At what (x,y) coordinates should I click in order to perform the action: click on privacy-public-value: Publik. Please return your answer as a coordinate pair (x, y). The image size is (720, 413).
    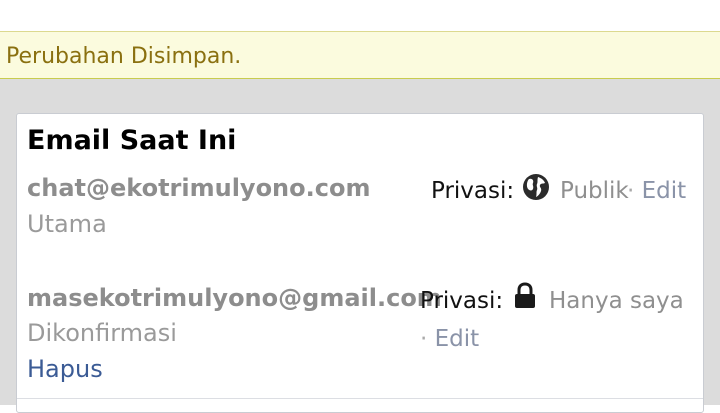
    Looking at the image, I should click on (594, 191).